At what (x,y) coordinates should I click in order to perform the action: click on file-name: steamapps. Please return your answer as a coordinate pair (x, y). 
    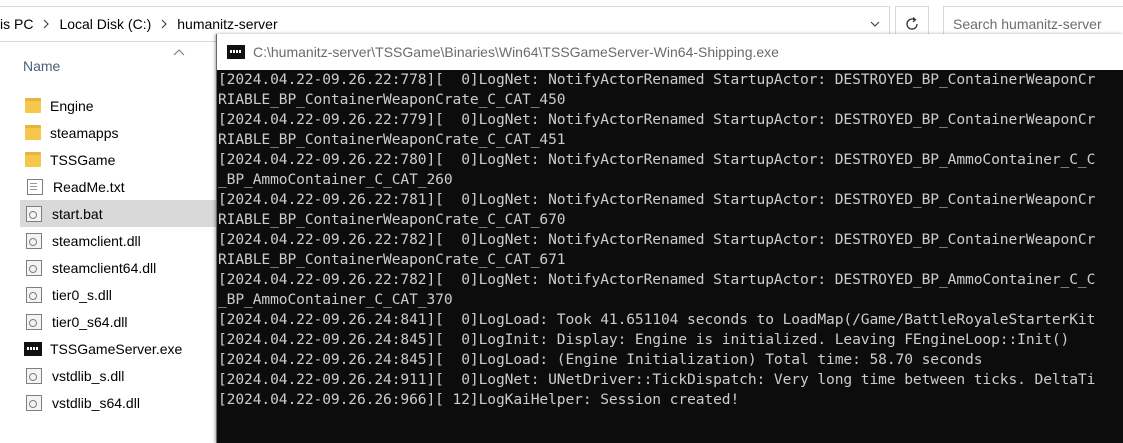
    Looking at the image, I should click on (84, 132).